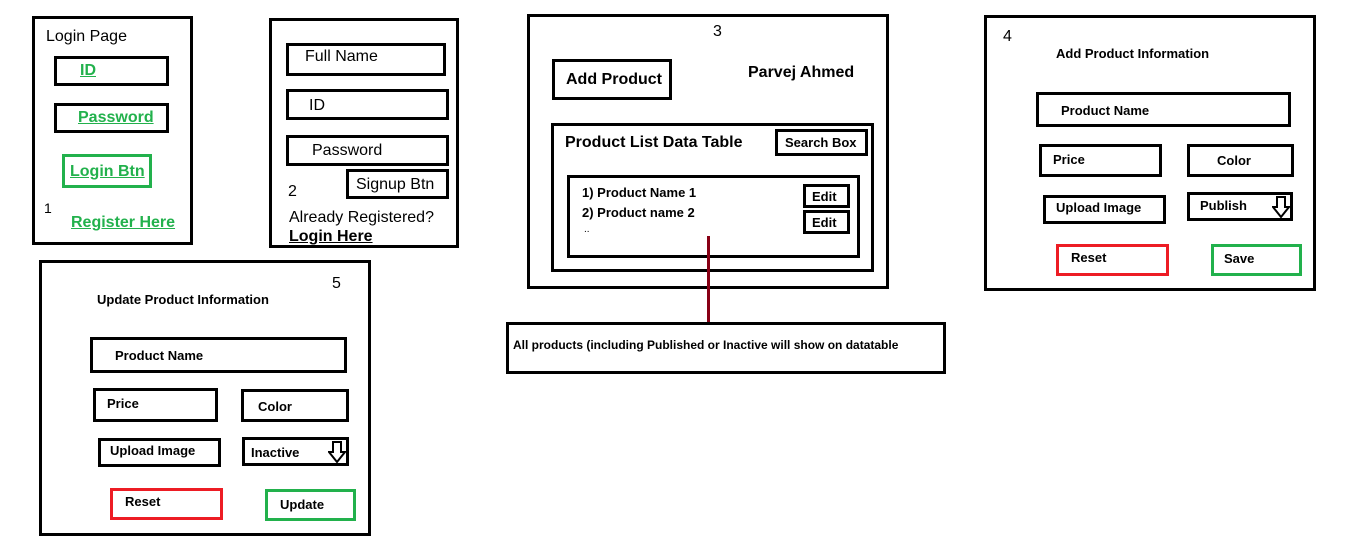 The image size is (1347, 551). I want to click on signup-id-field: ID, so click(367, 104).